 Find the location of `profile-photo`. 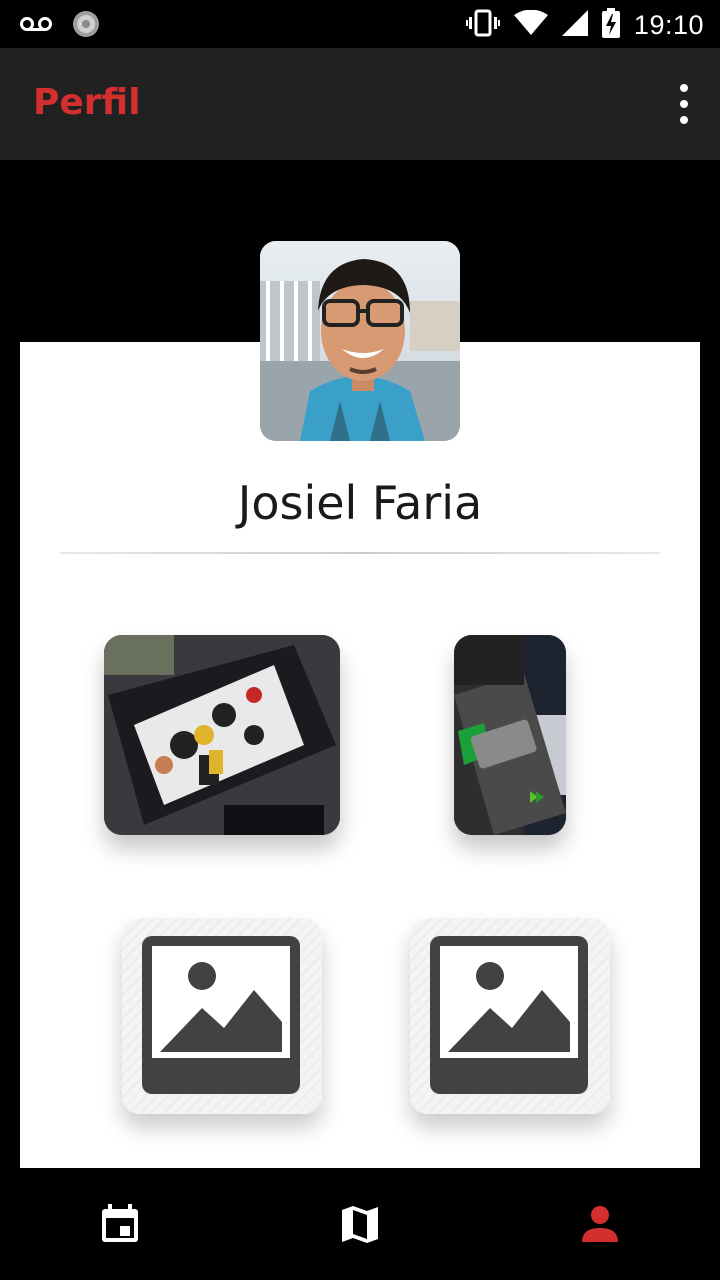

profile-photo is located at coordinates (360, 341).